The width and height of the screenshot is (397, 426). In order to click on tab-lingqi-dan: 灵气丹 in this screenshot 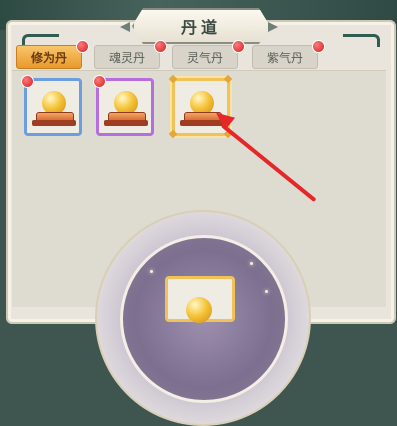, I will do `click(205, 57)`.